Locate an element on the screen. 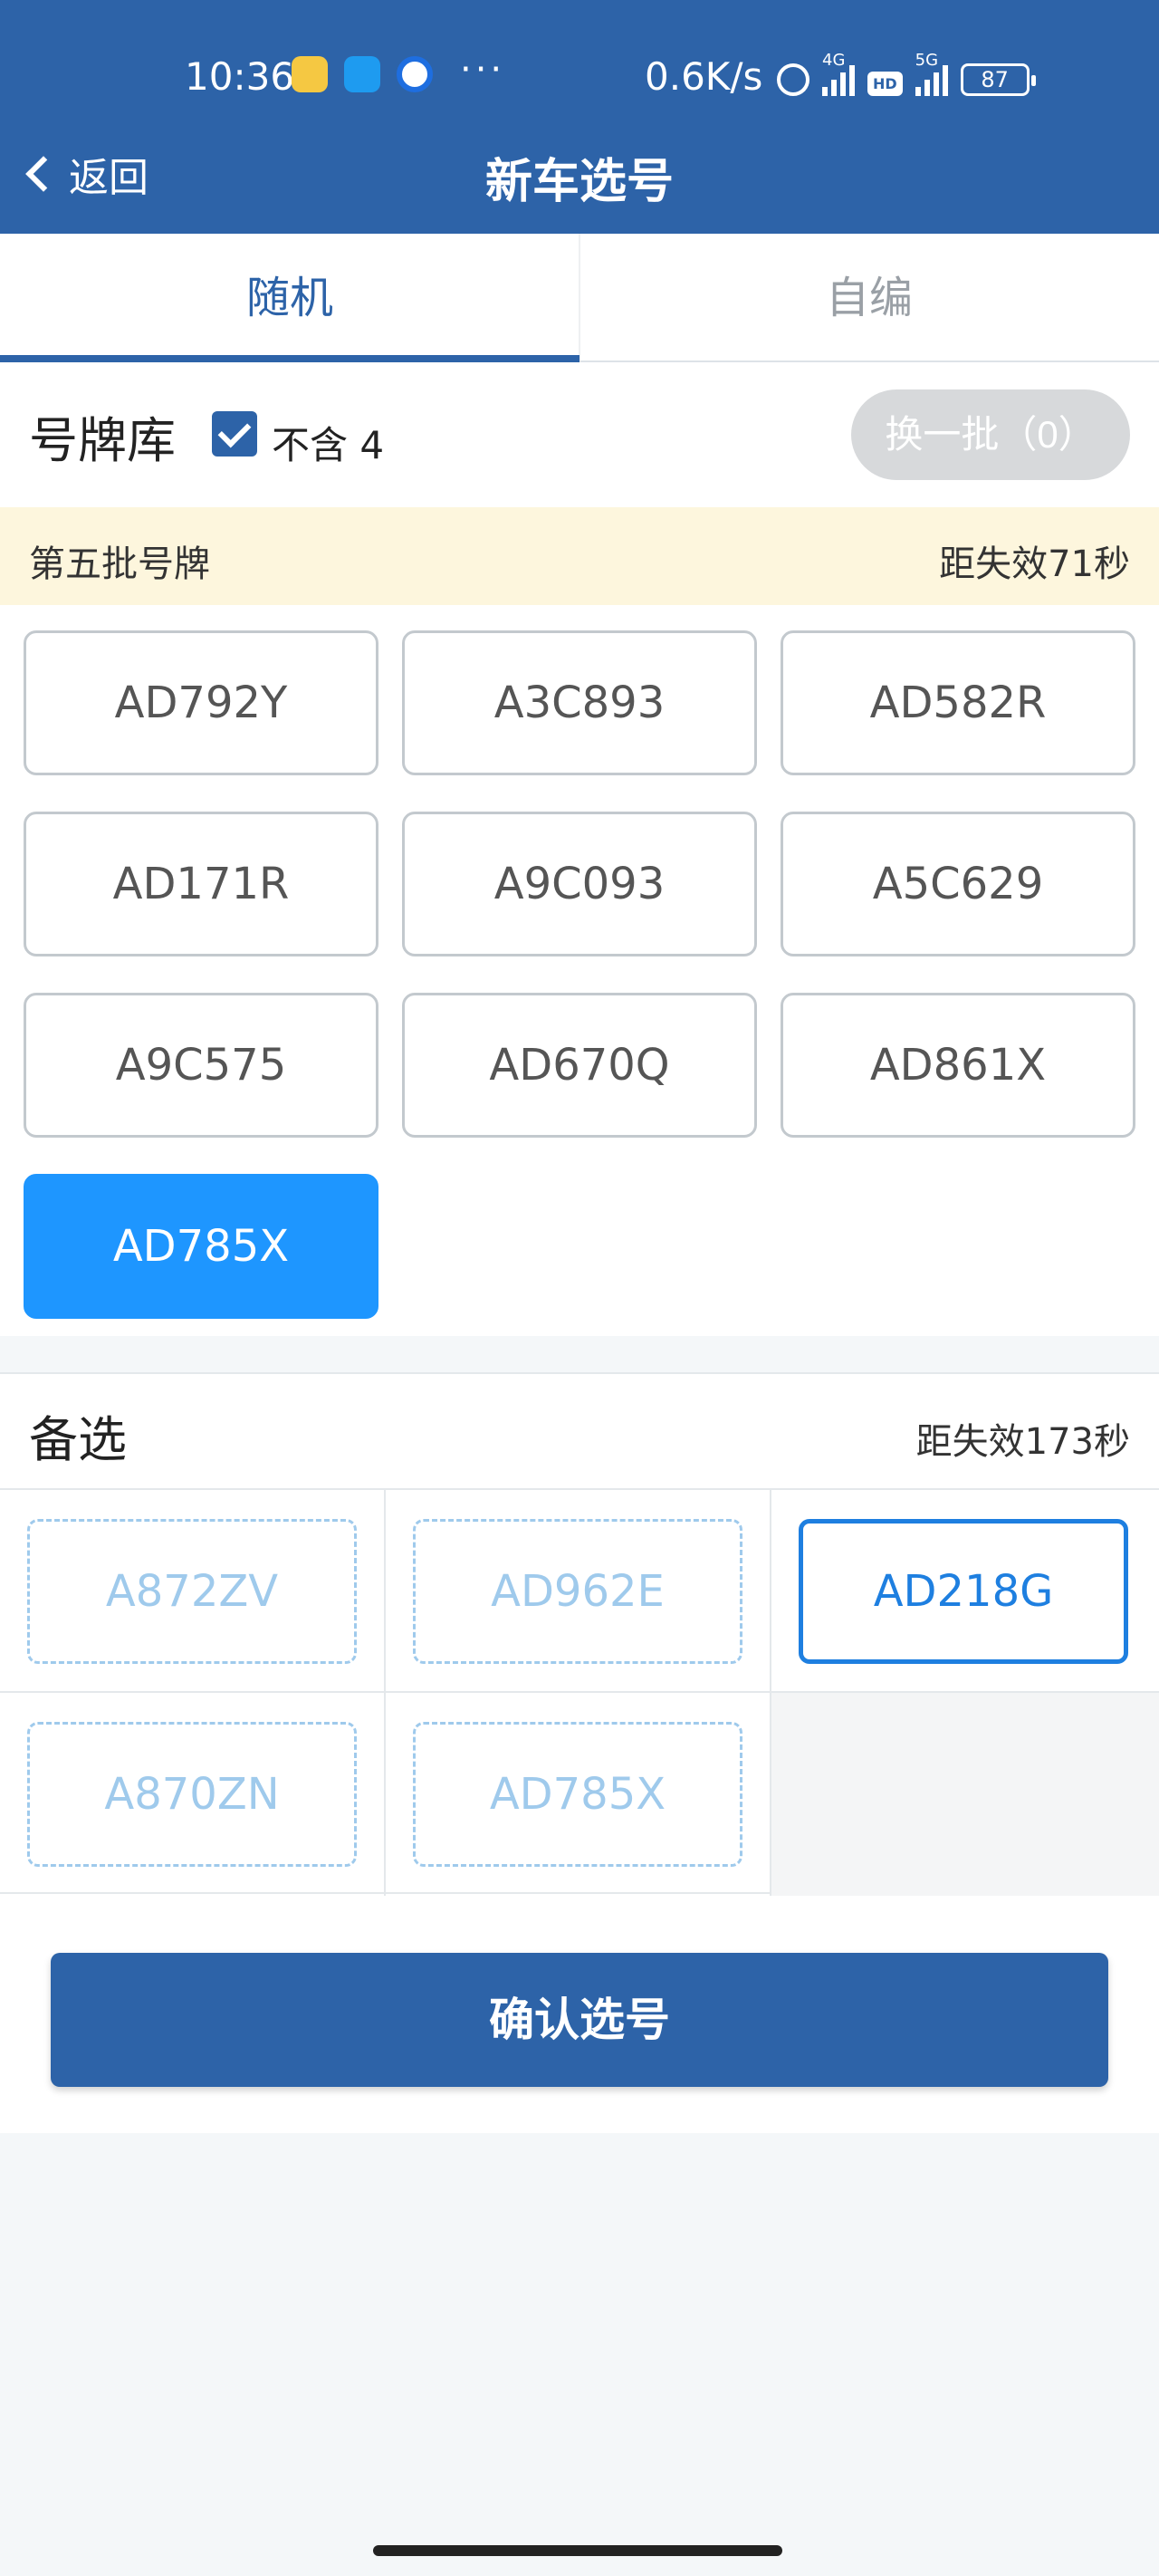 This screenshot has height=2576, width=1159. alternatives-expire-countdown: 距失效173秒 is located at coordinates (1023, 1442).